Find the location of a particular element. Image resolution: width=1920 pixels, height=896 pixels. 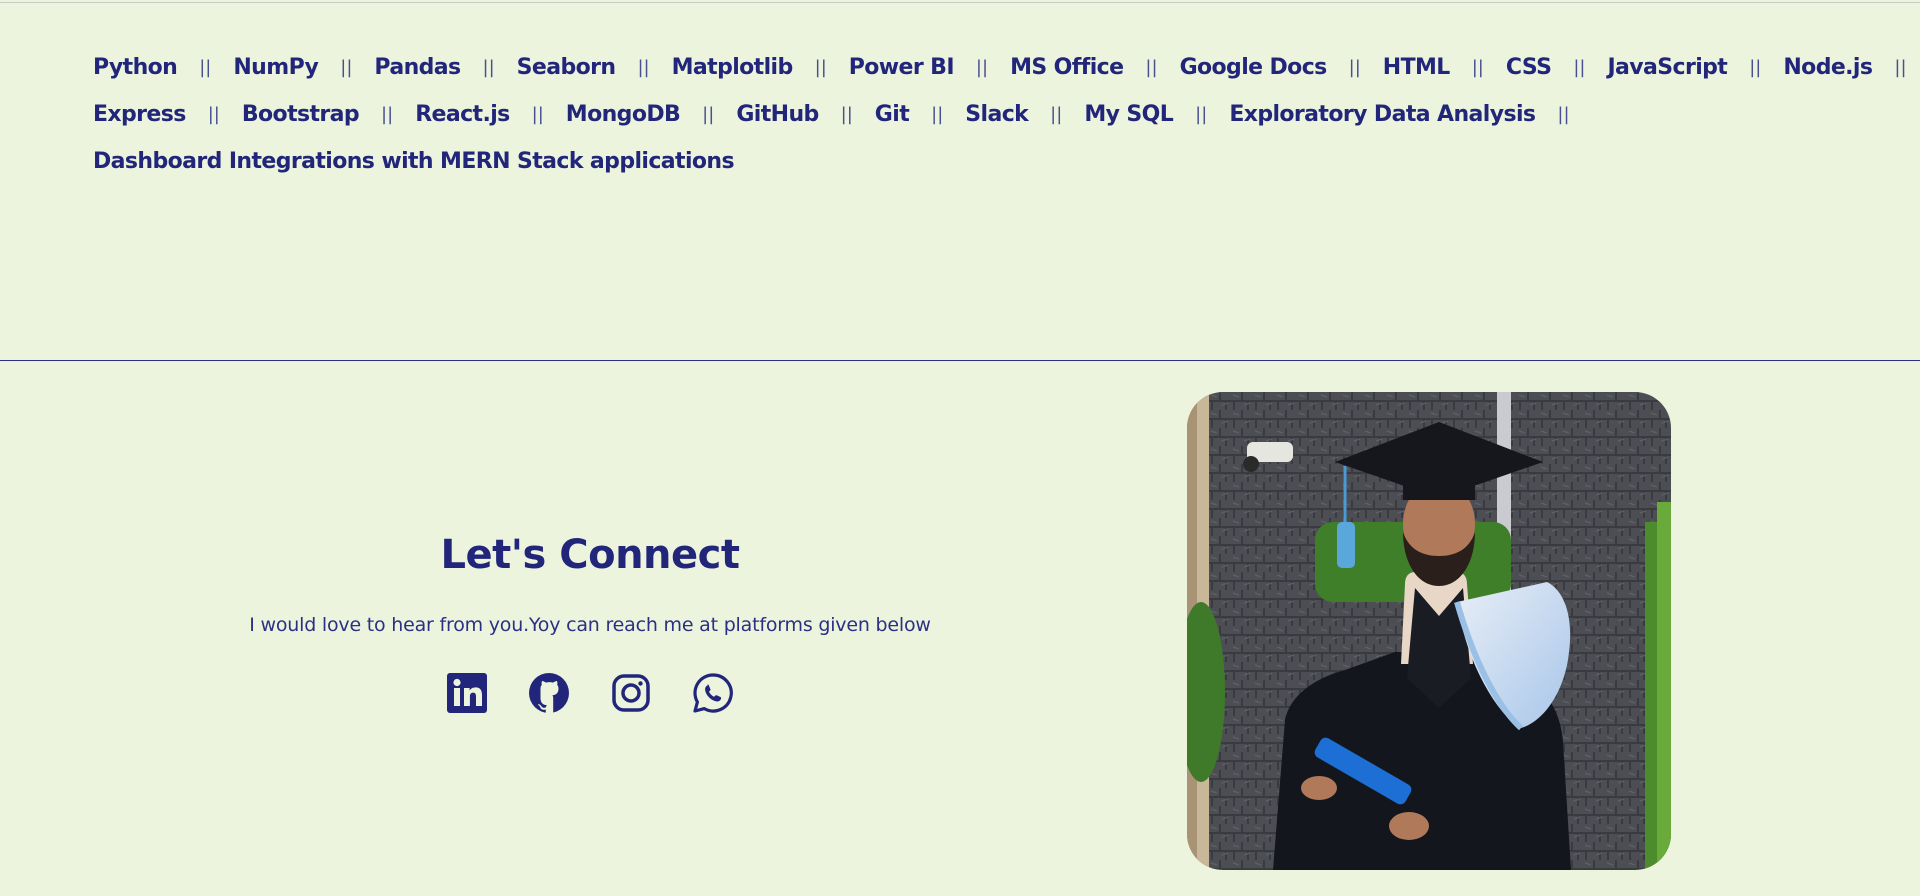

skill-seaborn: Seaborn is located at coordinates (566, 67).